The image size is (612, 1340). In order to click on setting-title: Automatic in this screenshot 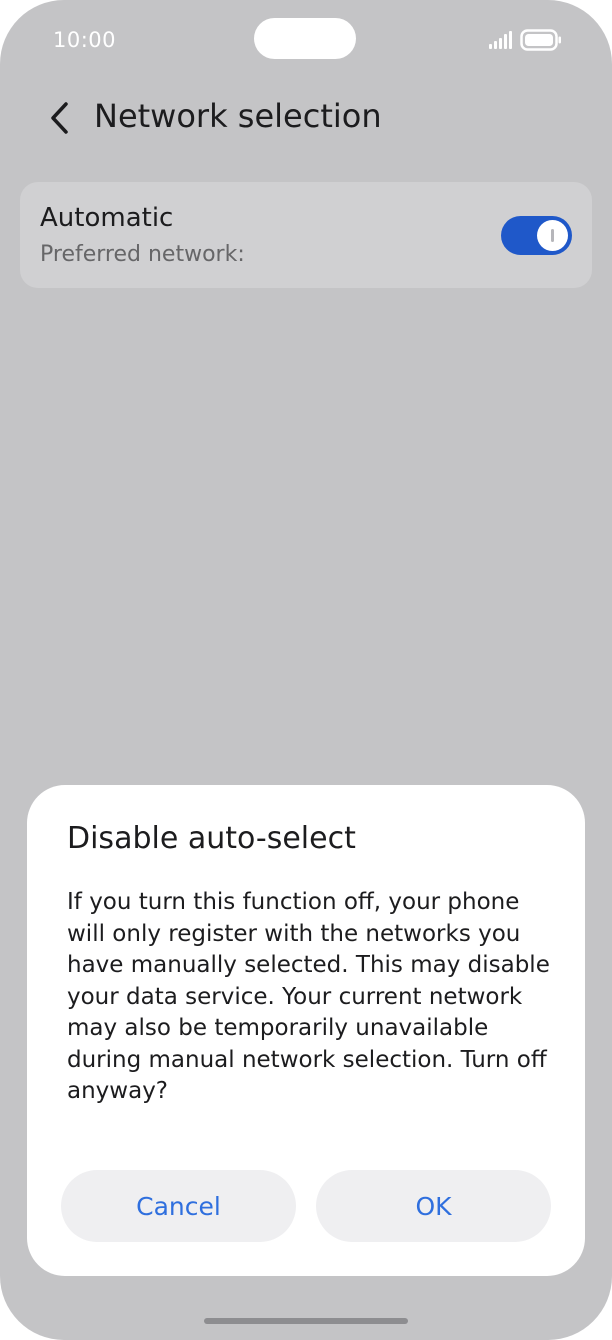, I will do `click(107, 218)`.